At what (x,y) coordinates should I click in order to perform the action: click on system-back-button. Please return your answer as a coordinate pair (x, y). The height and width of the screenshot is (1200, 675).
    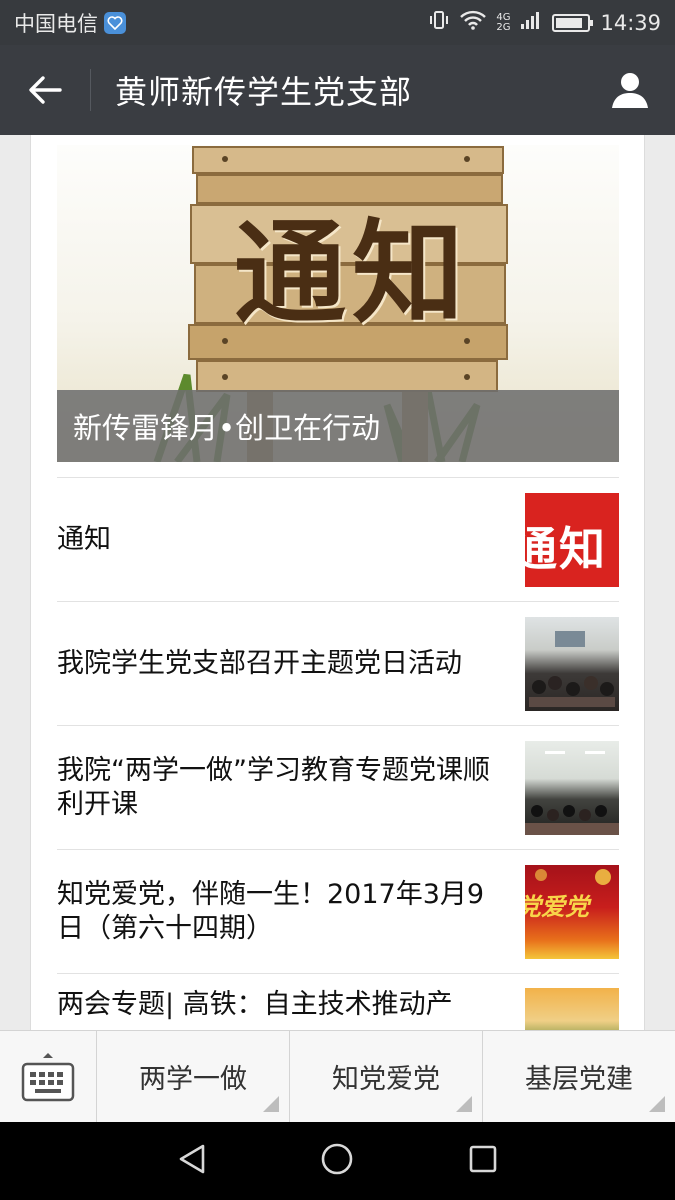
    Looking at the image, I should click on (192, 1161).